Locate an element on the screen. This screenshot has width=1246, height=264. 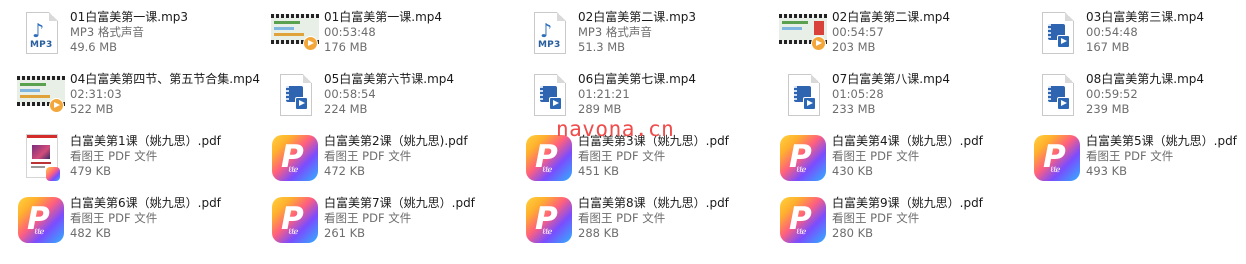
file-name: 白富美第3课（姚九思）.pdf is located at coordinates (653, 141).